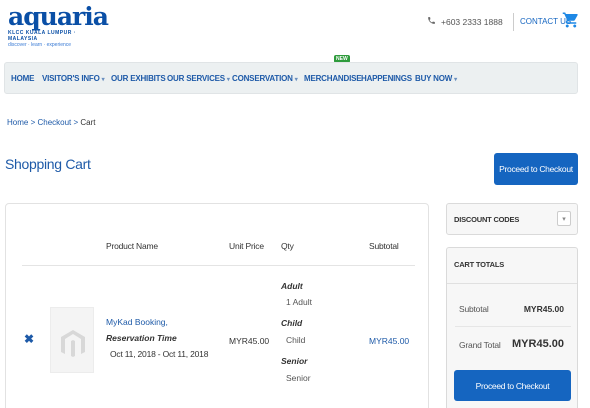 This screenshot has height=408, width=590. Describe the element at coordinates (198, 78) in the screenshot. I see `nav-item-our-services: OUR SERVICES ▾` at that location.